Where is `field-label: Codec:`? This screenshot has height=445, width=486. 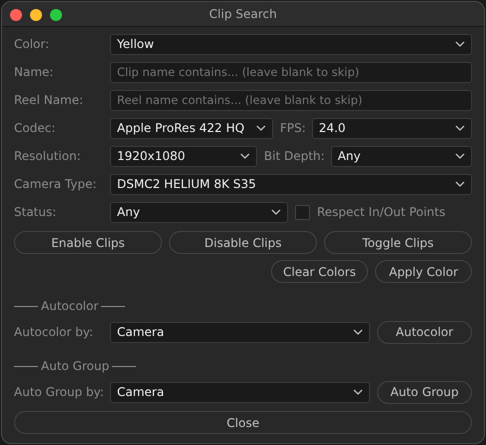
field-label: Codec: is located at coordinates (35, 128).